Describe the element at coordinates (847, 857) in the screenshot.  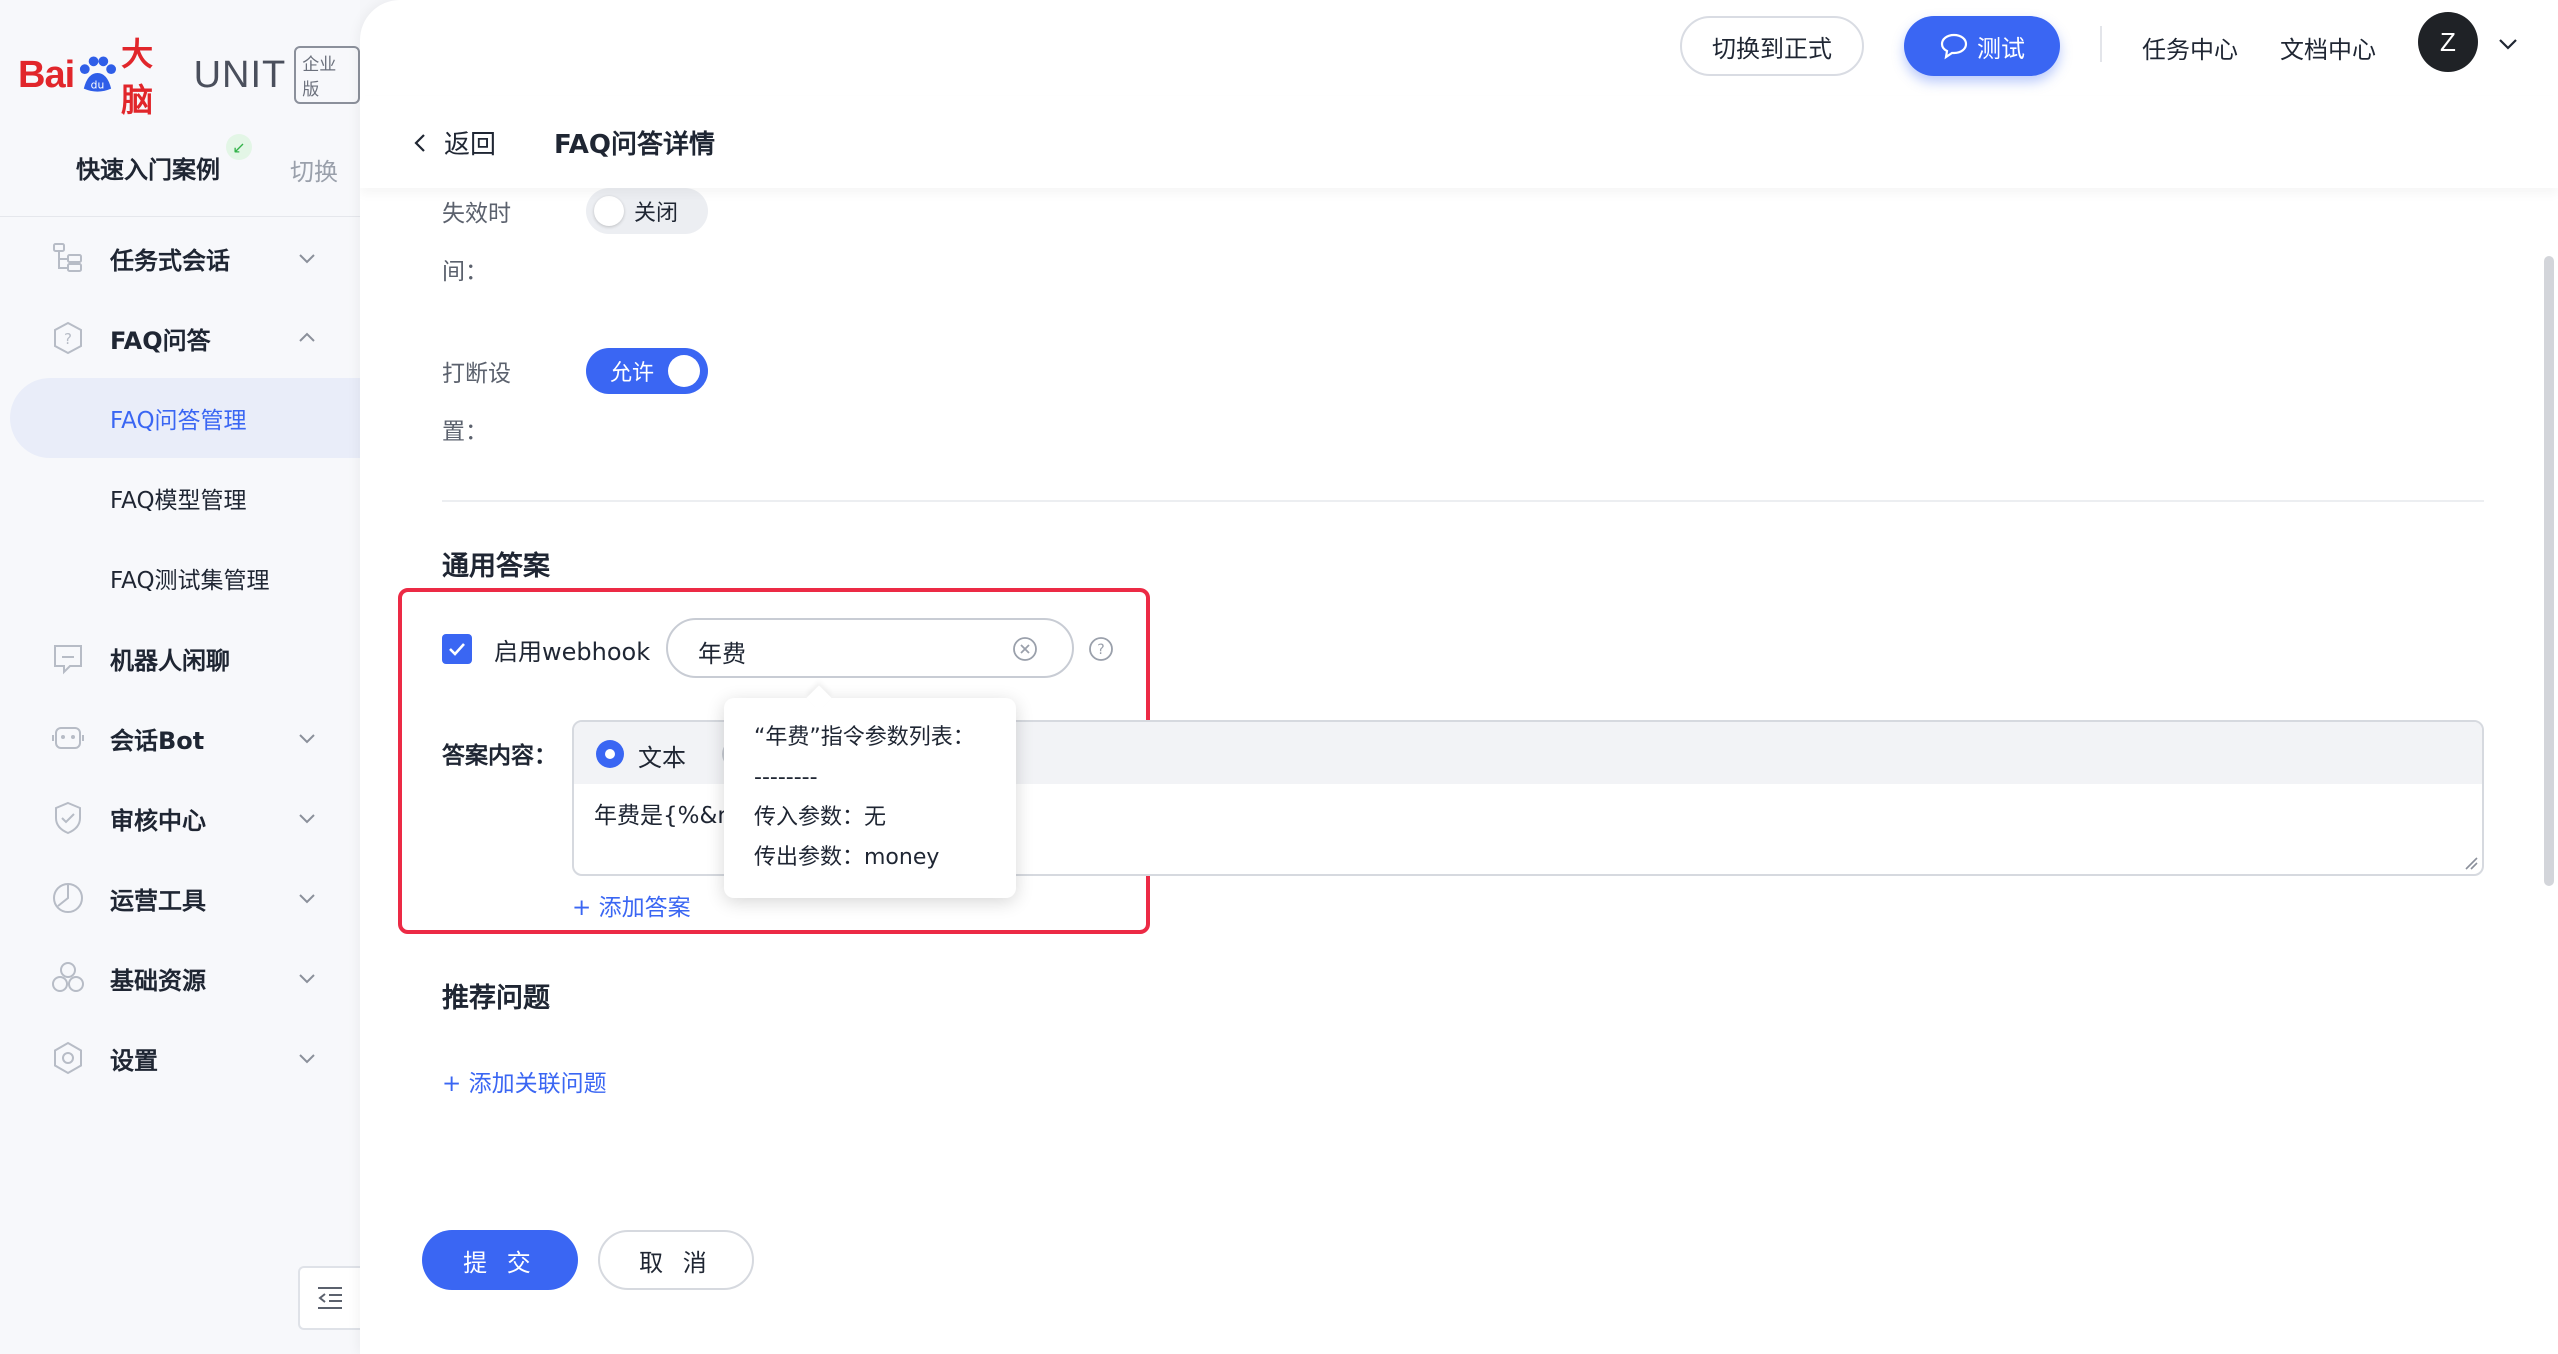
I see `tooltip-output-params: 传出参数：money` at that location.